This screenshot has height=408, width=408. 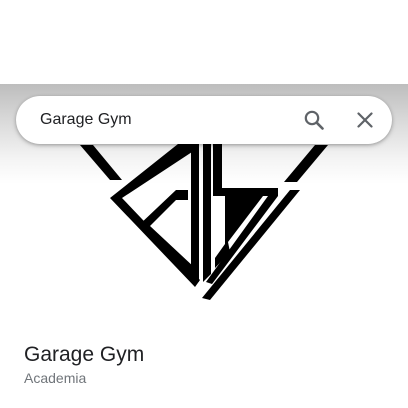 What do you see at coordinates (314, 120) in the screenshot?
I see `search-icon` at bounding box center [314, 120].